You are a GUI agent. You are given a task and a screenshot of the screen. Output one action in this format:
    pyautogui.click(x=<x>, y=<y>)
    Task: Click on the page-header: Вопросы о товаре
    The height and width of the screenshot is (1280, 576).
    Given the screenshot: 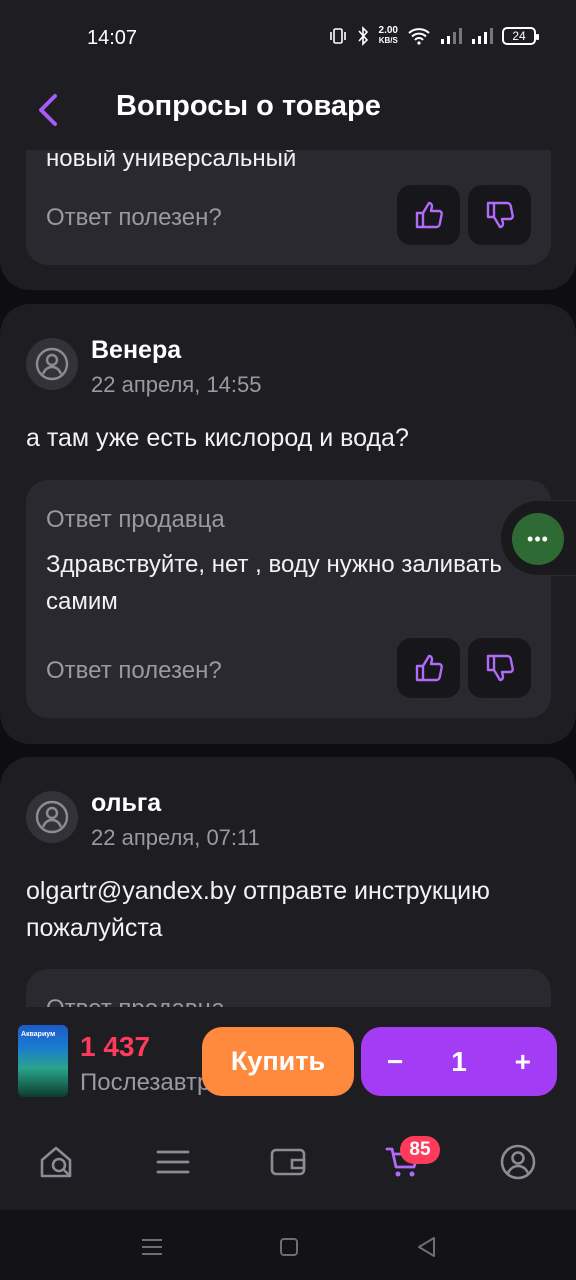 What is the action you would take?
    pyautogui.click(x=288, y=114)
    